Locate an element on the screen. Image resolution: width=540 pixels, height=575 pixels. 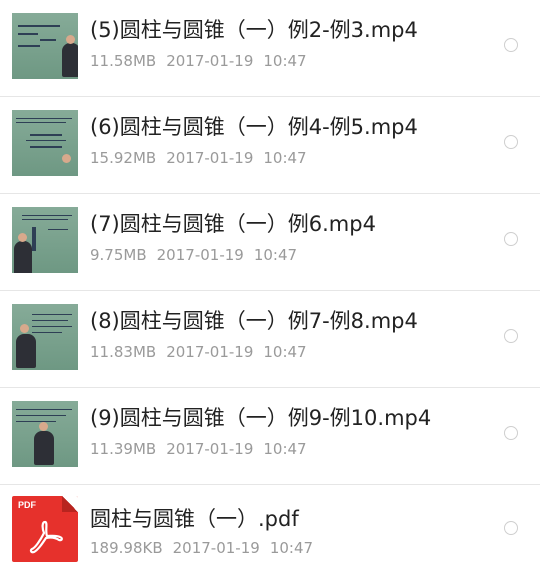
file-meta: 15.92MB 2017-01-19 10:47 is located at coordinates (198, 158).